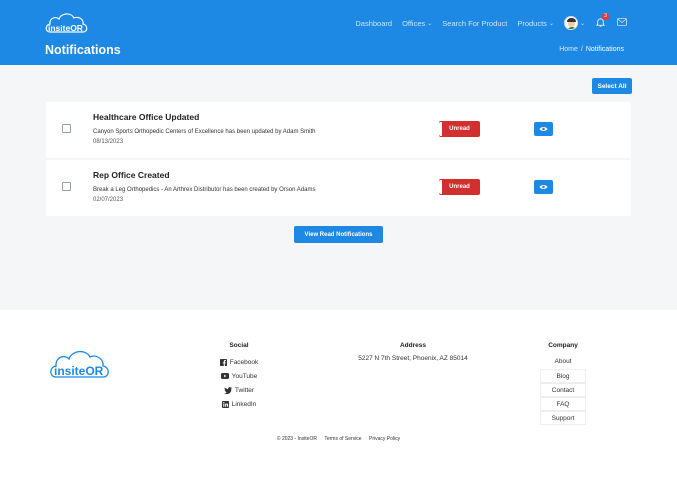 This screenshot has width=677, height=477. I want to click on page-title: Notifications, so click(83, 50).